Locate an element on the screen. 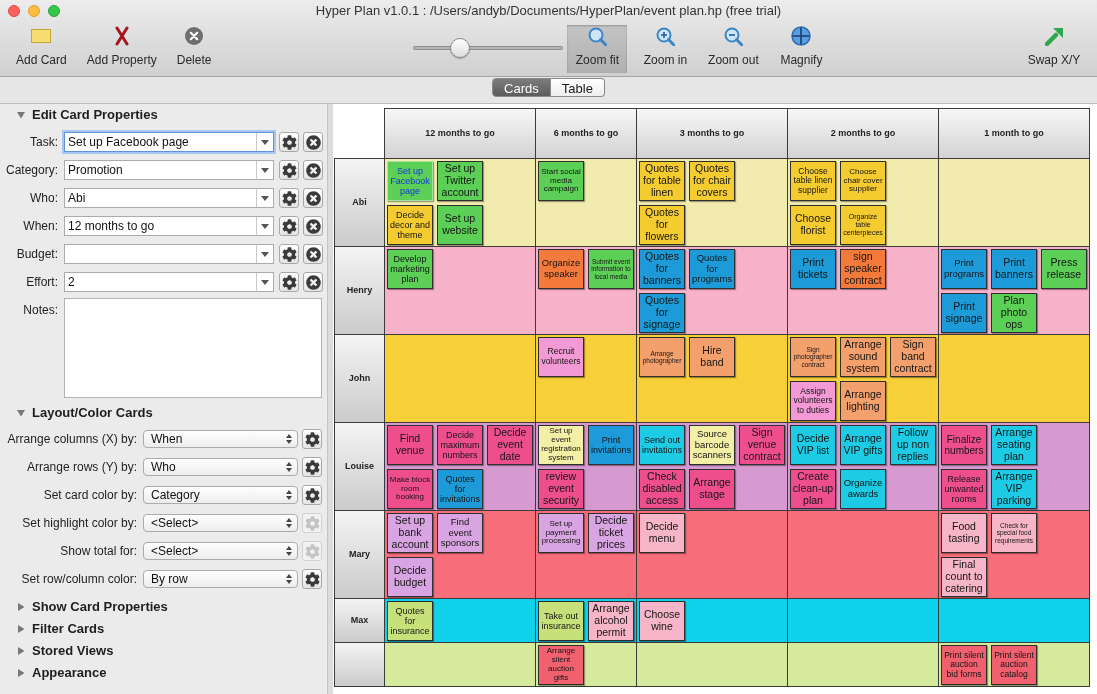 The width and height of the screenshot is (1097, 694). task-card: Decide budget is located at coordinates (410, 577).